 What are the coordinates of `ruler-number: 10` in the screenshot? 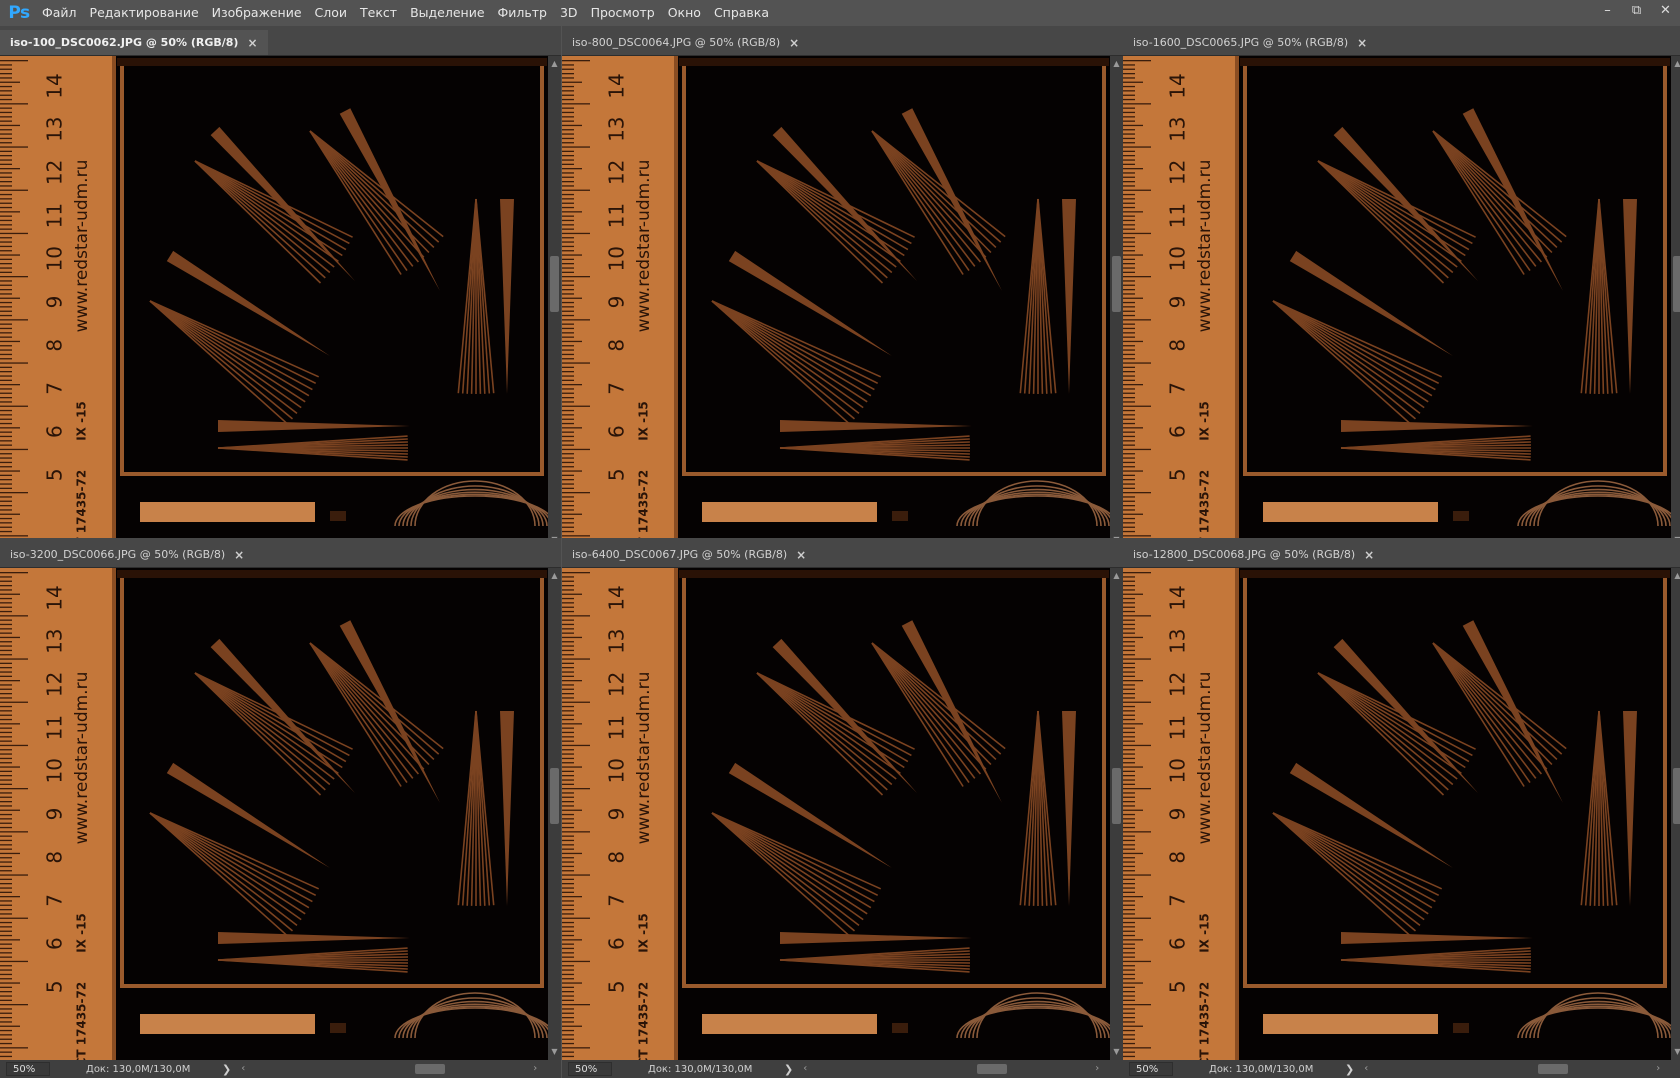 It's located at (1178, 770).